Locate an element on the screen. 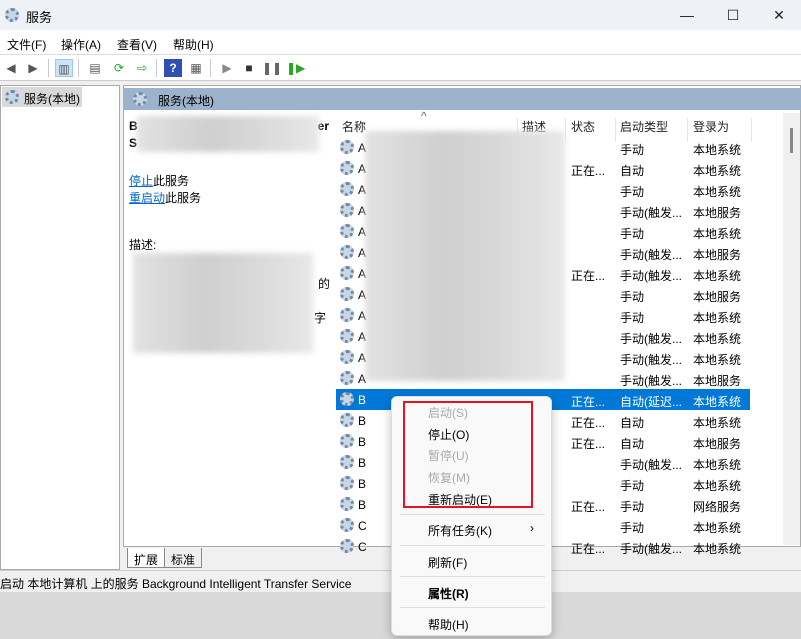 The height and width of the screenshot is (639, 801). menu-item-refresh: 刷新(F) is located at coordinates (447, 562).